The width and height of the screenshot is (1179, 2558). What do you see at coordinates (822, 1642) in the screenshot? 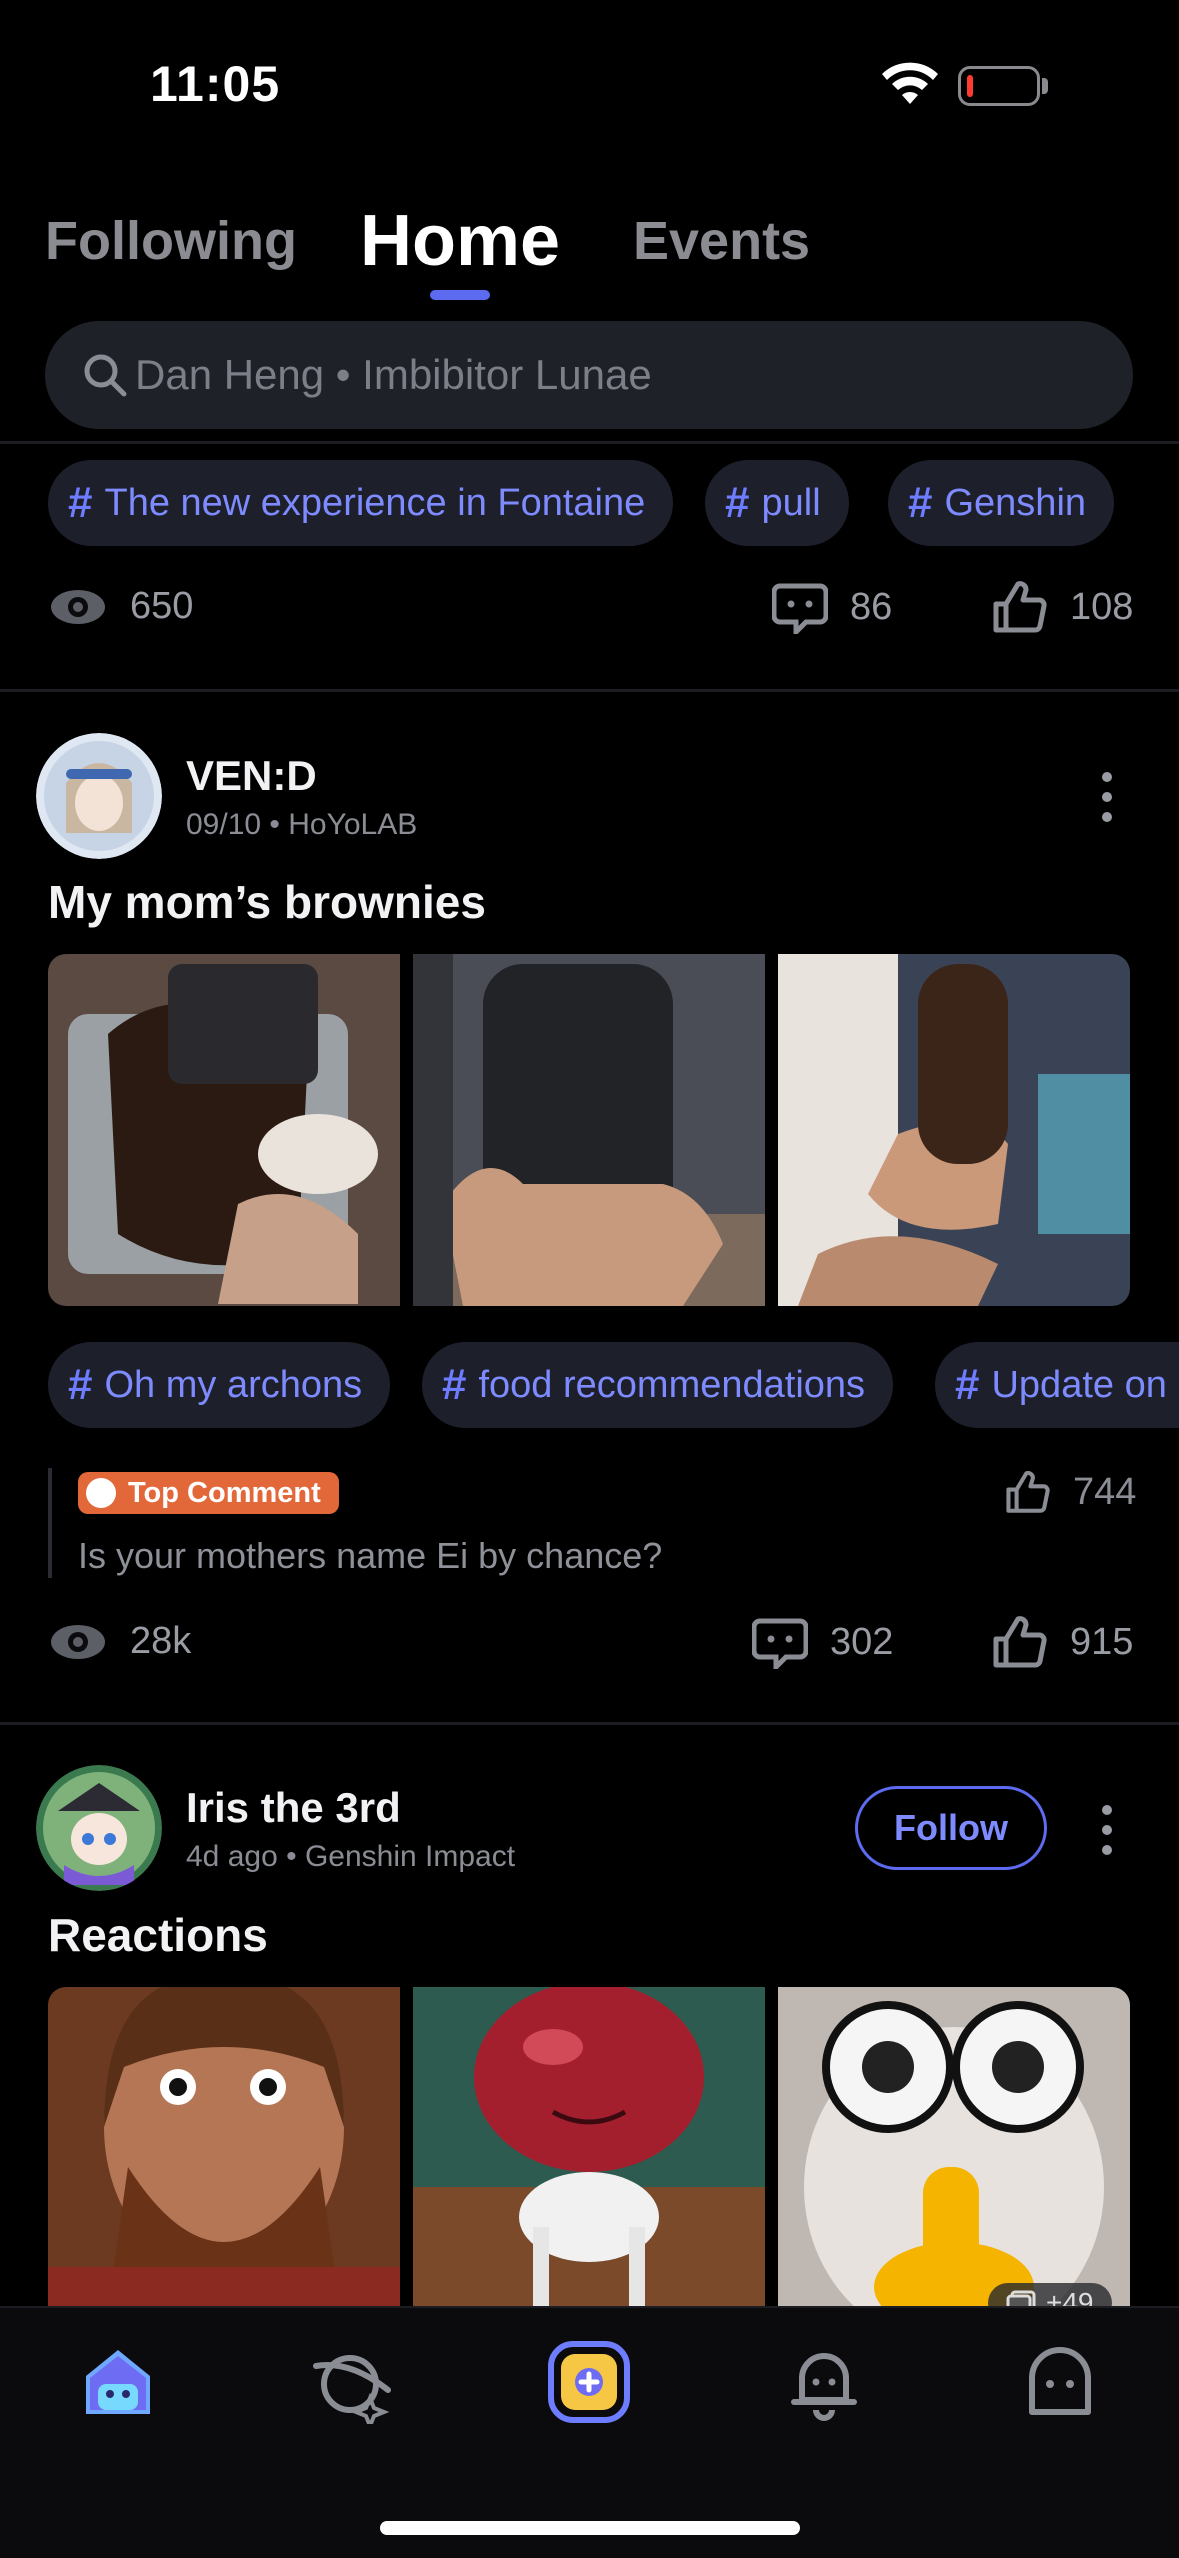
I see `comments-button: 302` at bounding box center [822, 1642].